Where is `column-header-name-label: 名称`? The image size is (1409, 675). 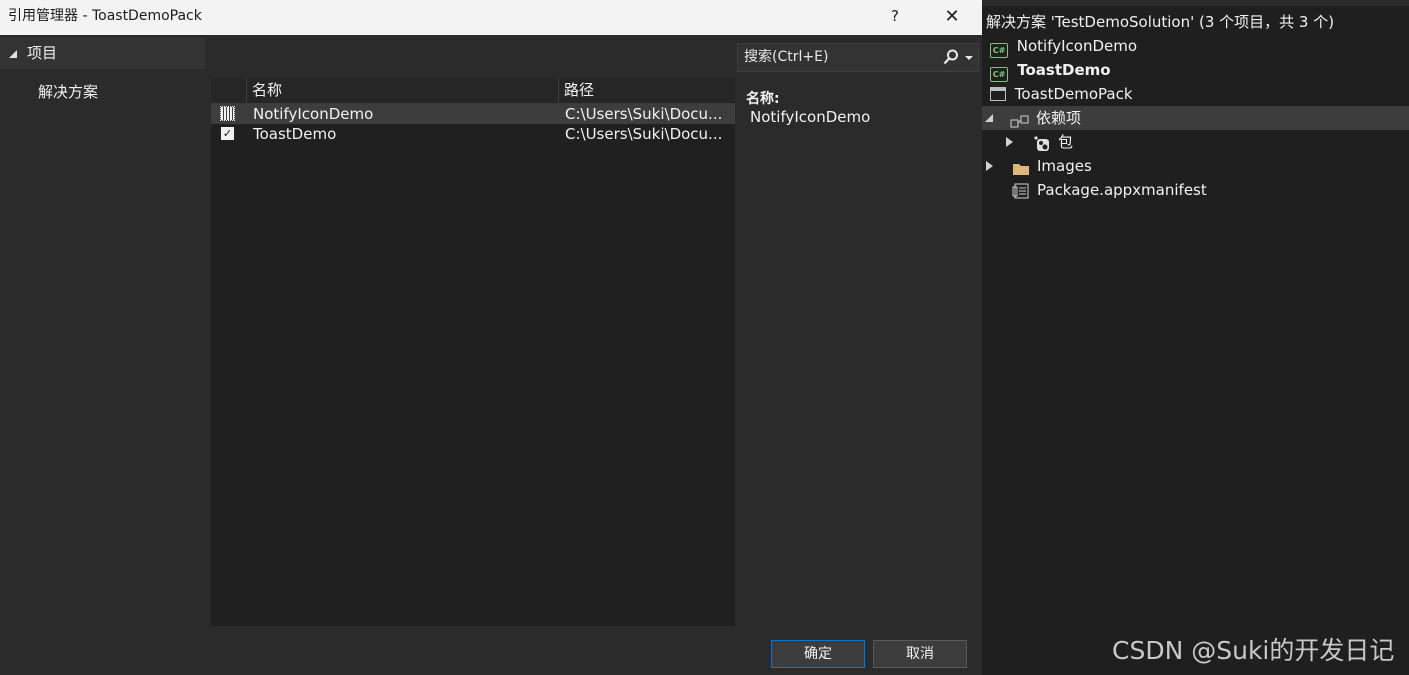
column-header-name-label: 名称 is located at coordinates (267, 90).